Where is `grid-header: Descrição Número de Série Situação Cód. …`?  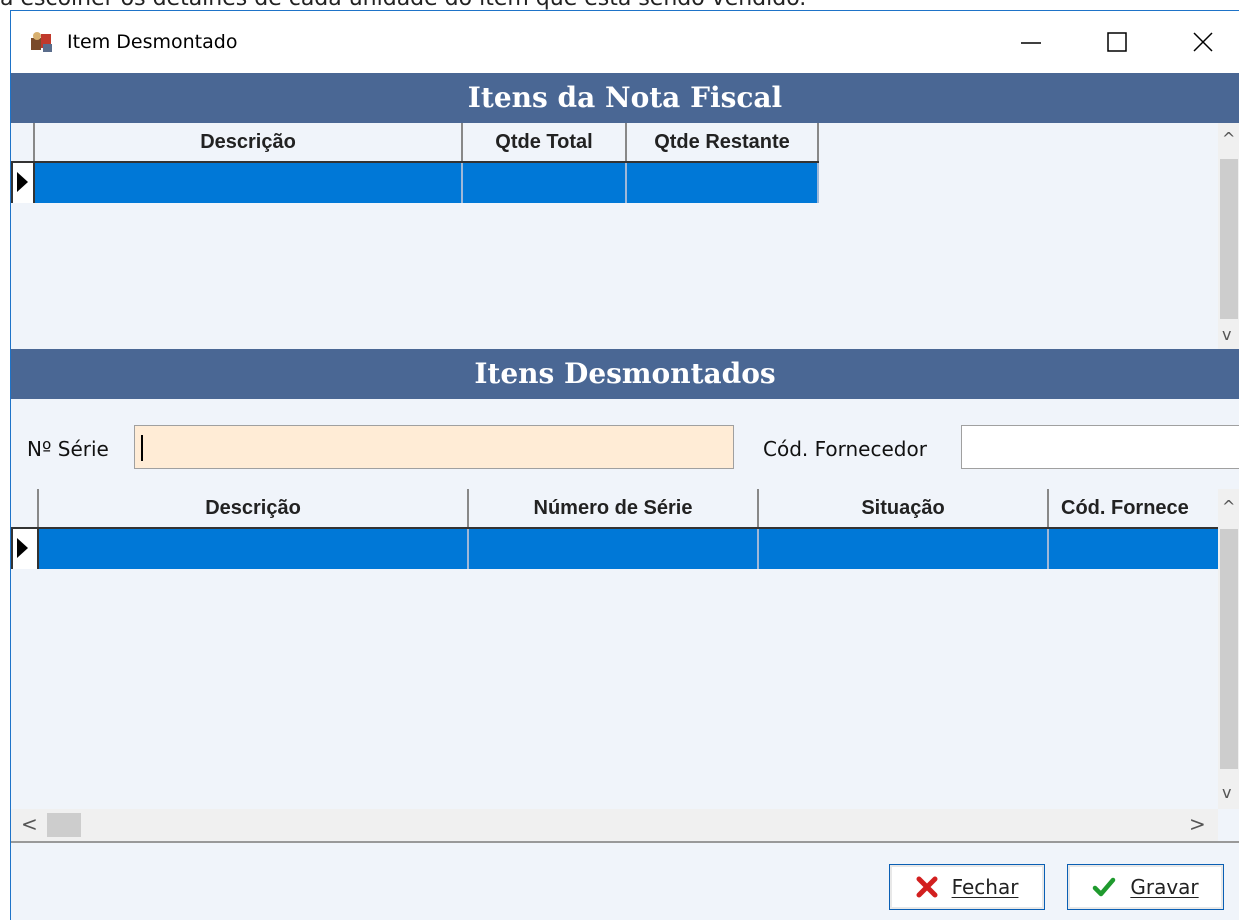
grid-header: Descrição Número de Série Situação Cód. … is located at coordinates (614, 508).